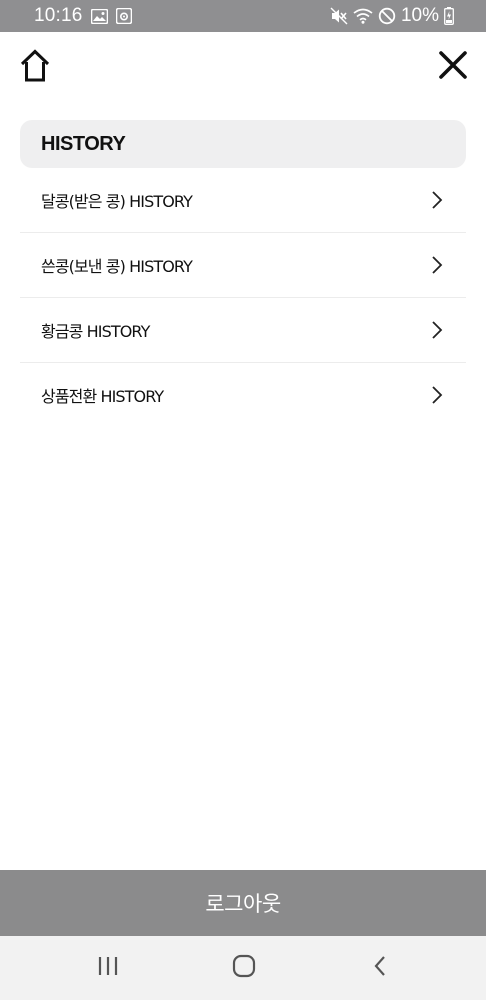  What do you see at coordinates (99, 16) in the screenshot?
I see `image-icon` at bounding box center [99, 16].